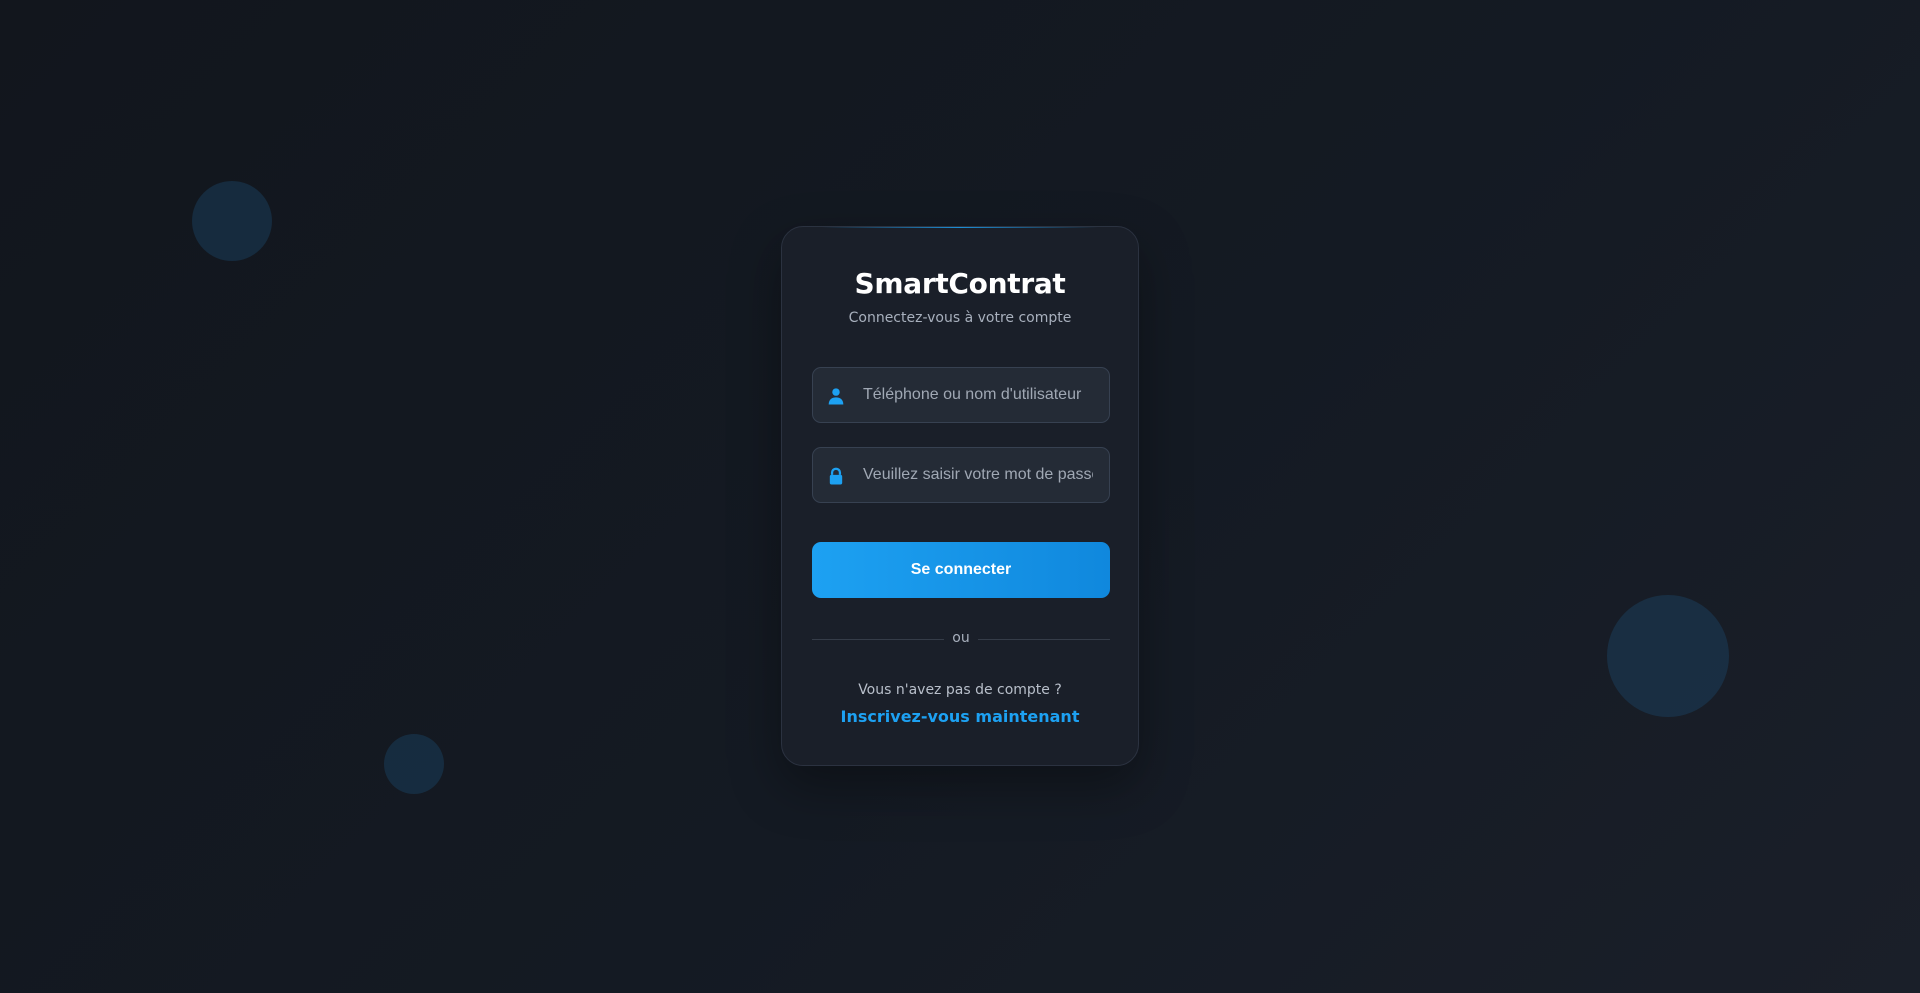 This screenshot has height=993, width=1920. I want to click on username-input, so click(978, 395).